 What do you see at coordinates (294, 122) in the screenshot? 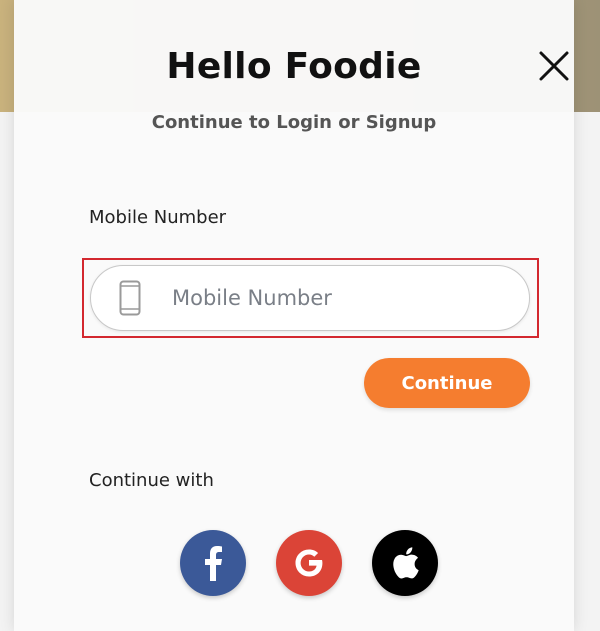
I see `modal-subtitle: Continue to Login or Signup` at bounding box center [294, 122].